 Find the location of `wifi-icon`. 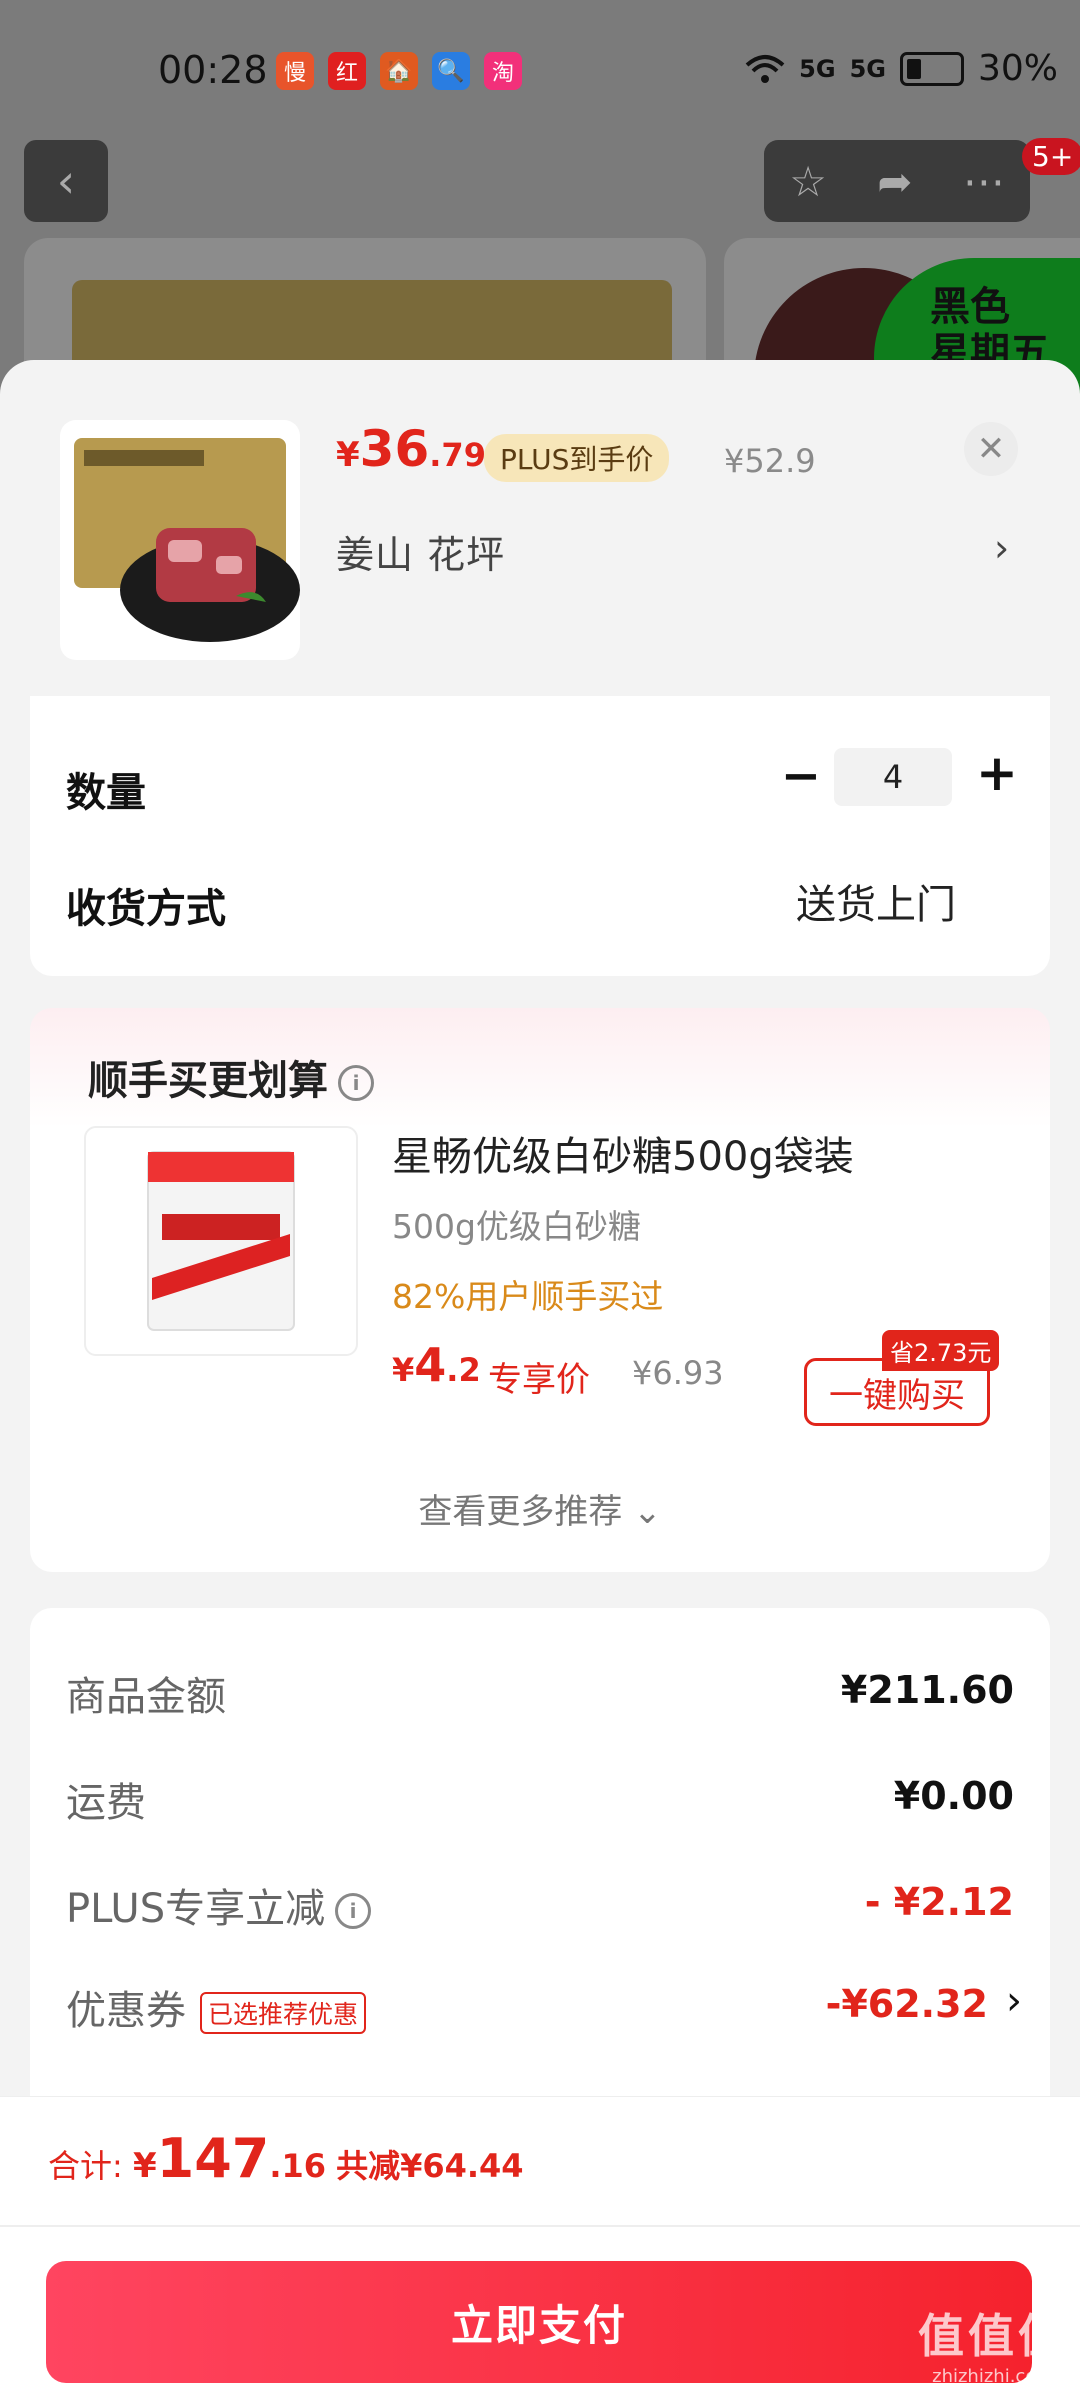

wifi-icon is located at coordinates (765, 68).